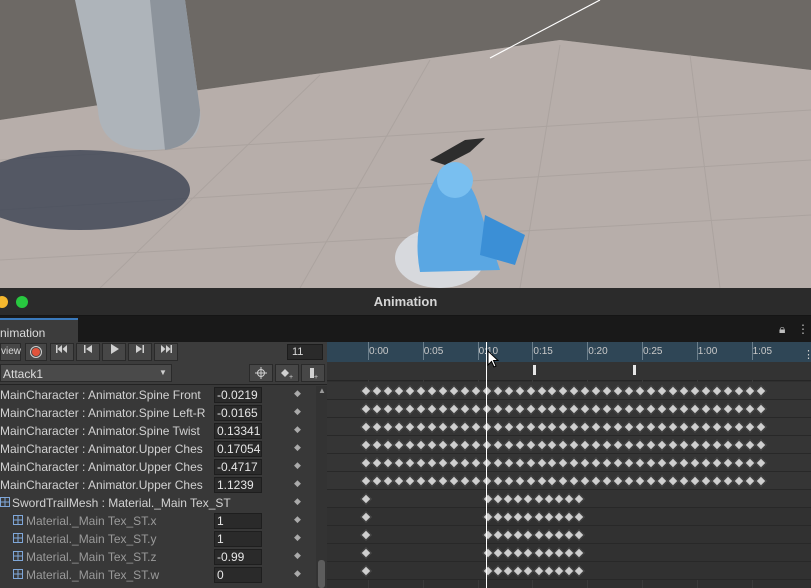 The height and width of the screenshot is (588, 811). Describe the element at coordinates (782, 329) in the screenshot. I see `lock-icon: 🔒︎` at that location.